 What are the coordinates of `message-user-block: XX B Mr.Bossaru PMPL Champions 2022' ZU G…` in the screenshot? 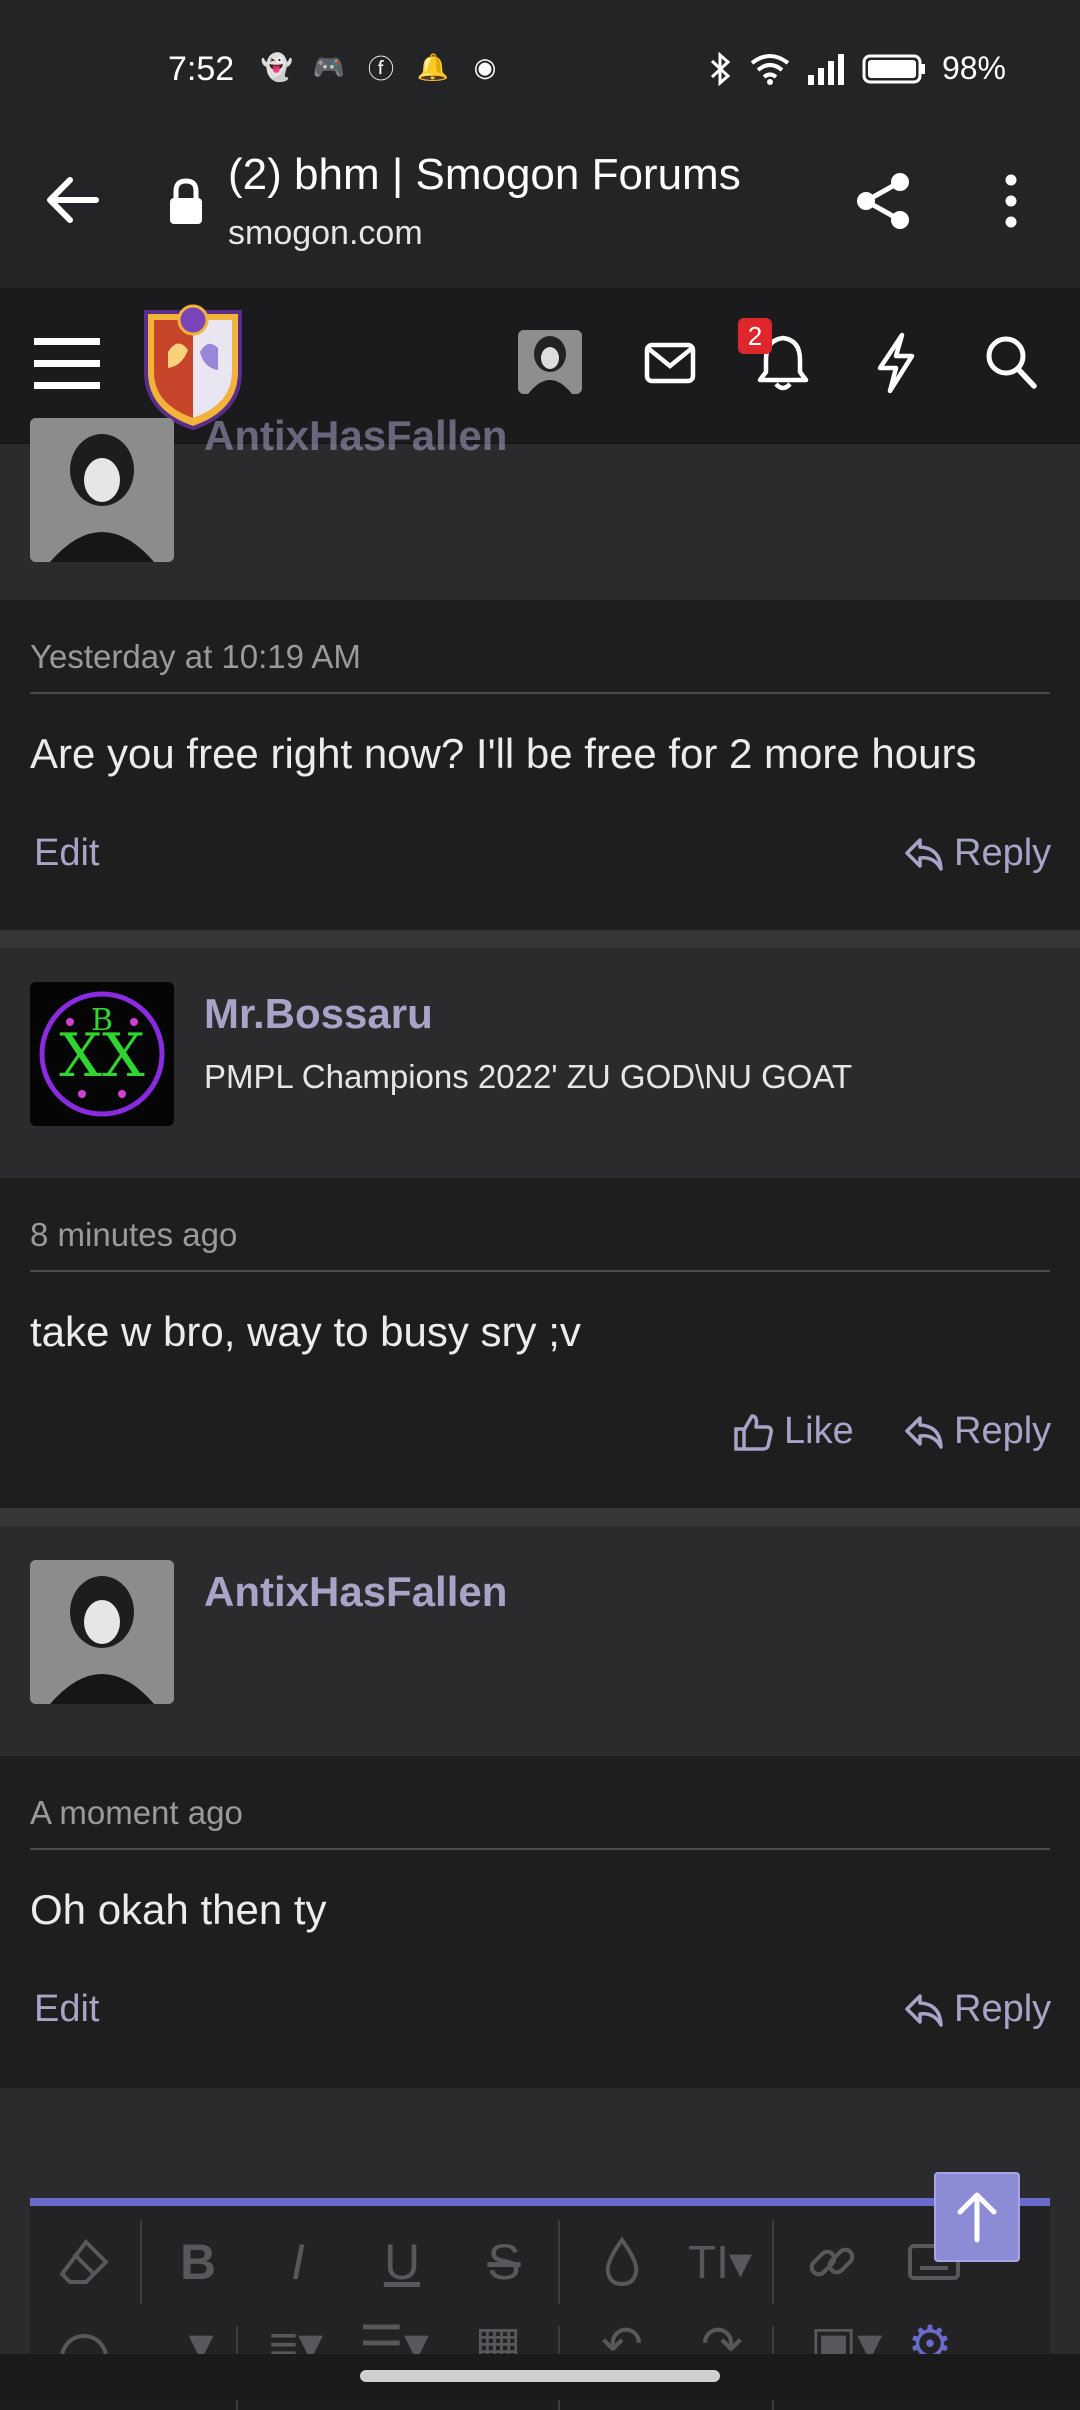 It's located at (540, 1063).